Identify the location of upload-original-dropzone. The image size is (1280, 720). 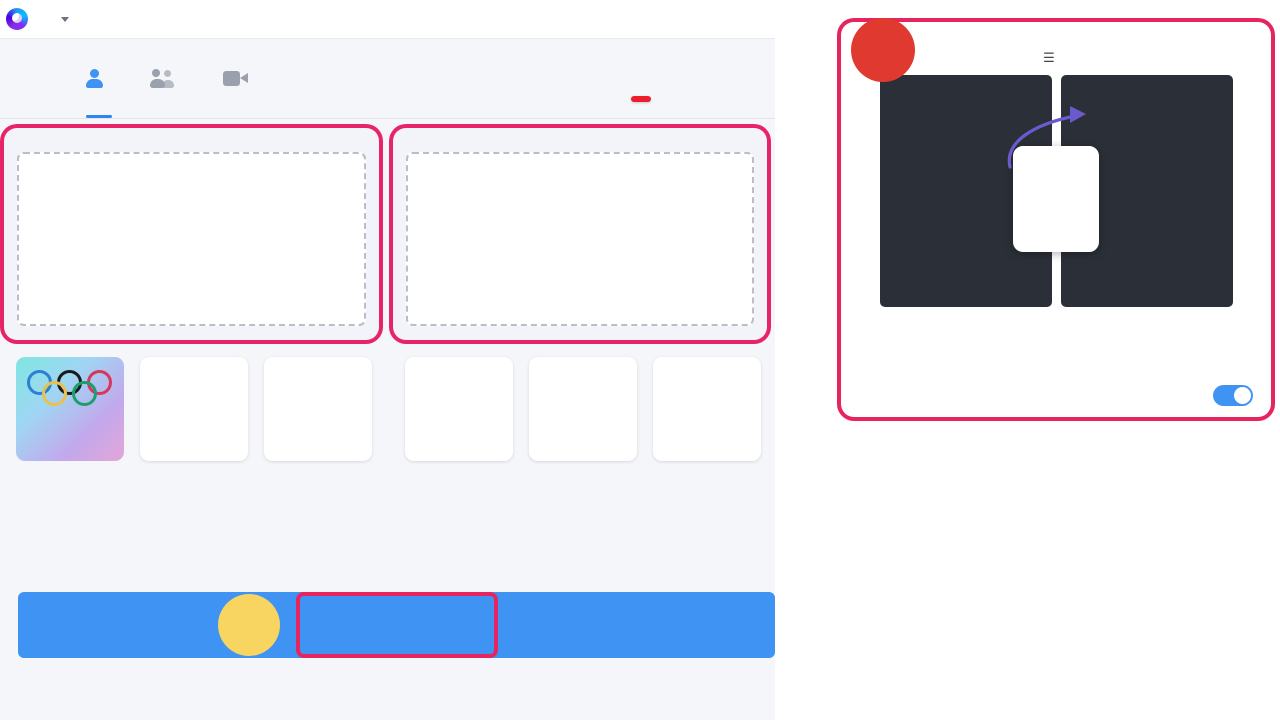
(191, 239).